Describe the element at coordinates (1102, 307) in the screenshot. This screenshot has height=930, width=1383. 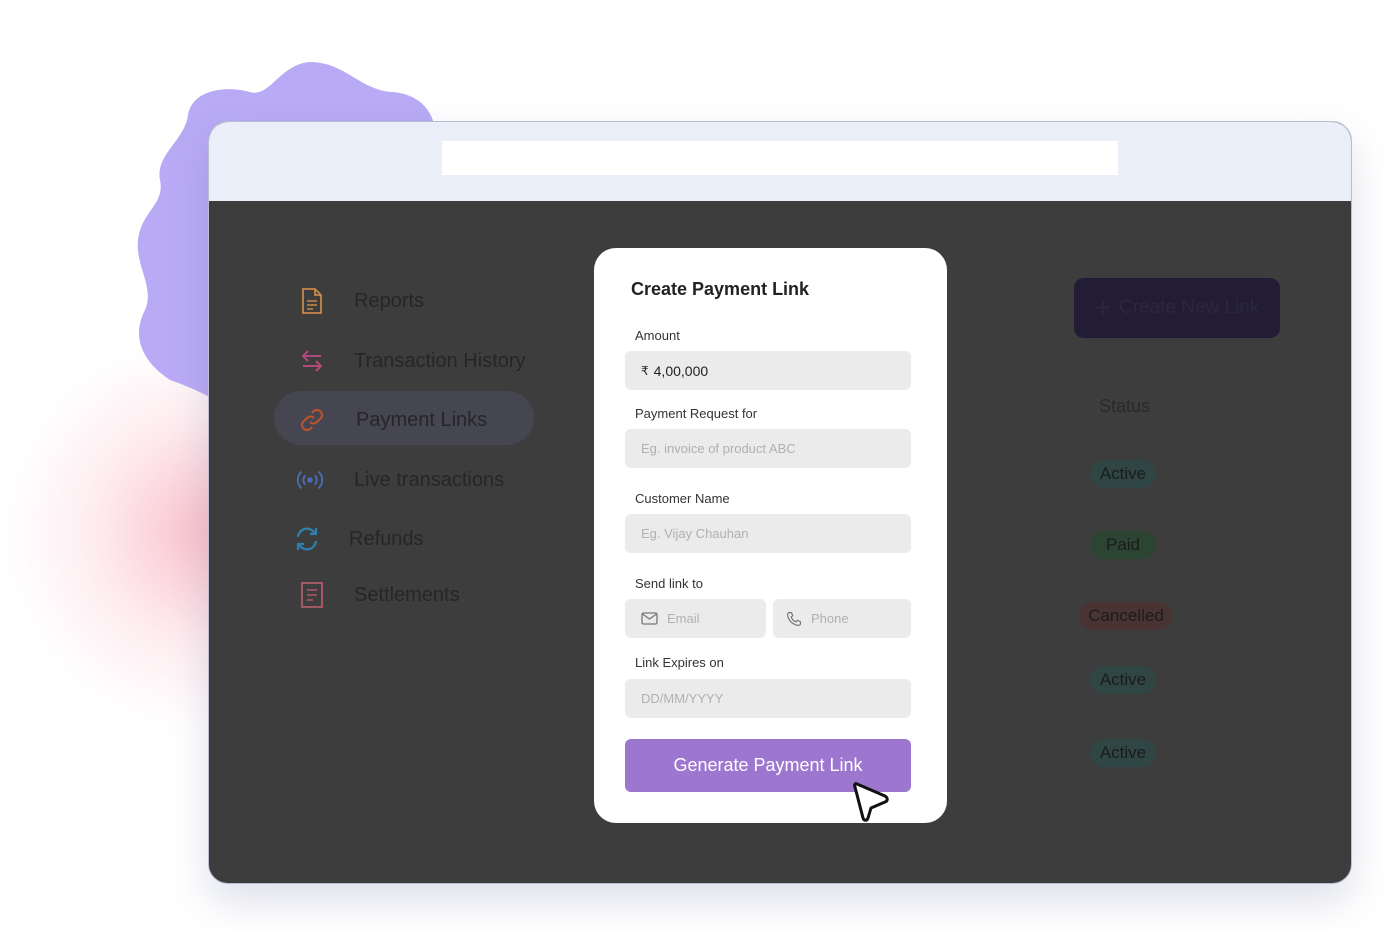
I see `plus-icon: +` at that location.